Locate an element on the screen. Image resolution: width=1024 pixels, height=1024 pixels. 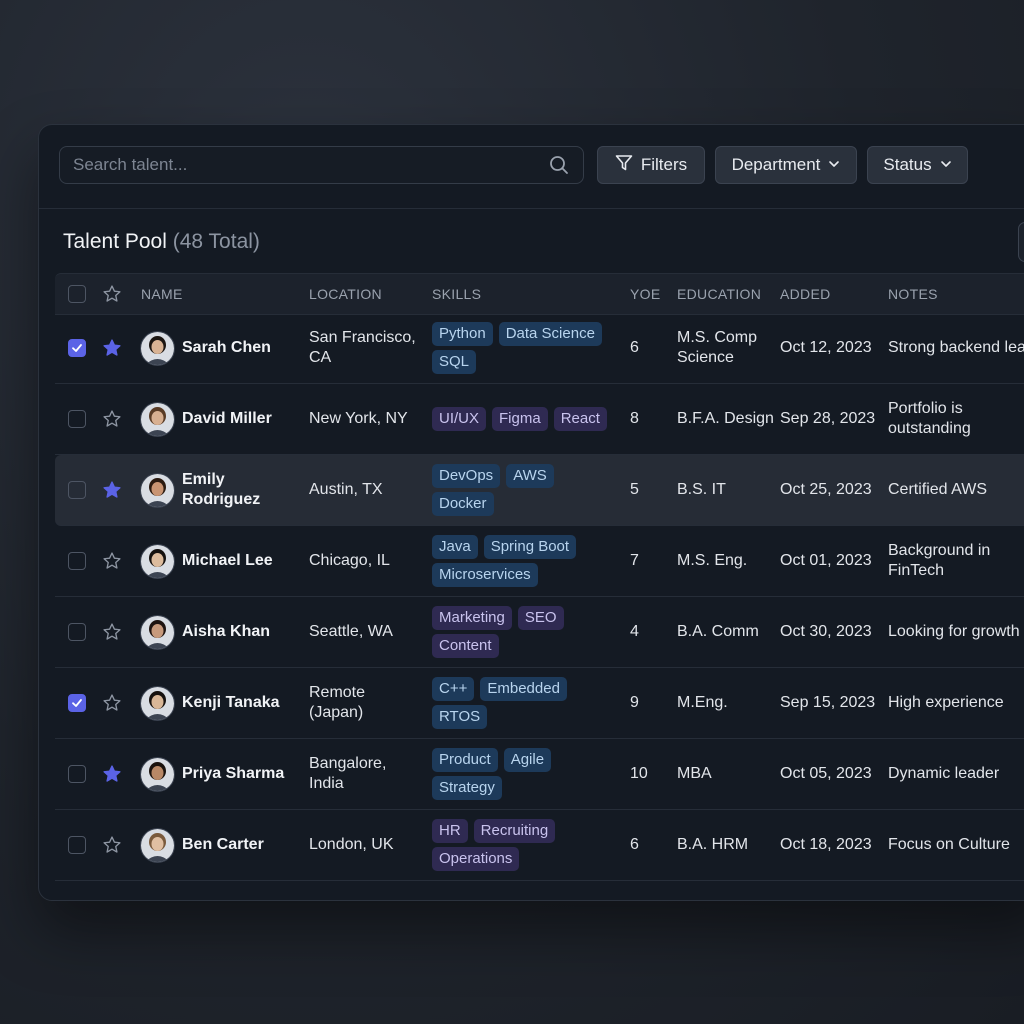
skill-tag: Docker is located at coordinates (463, 504).